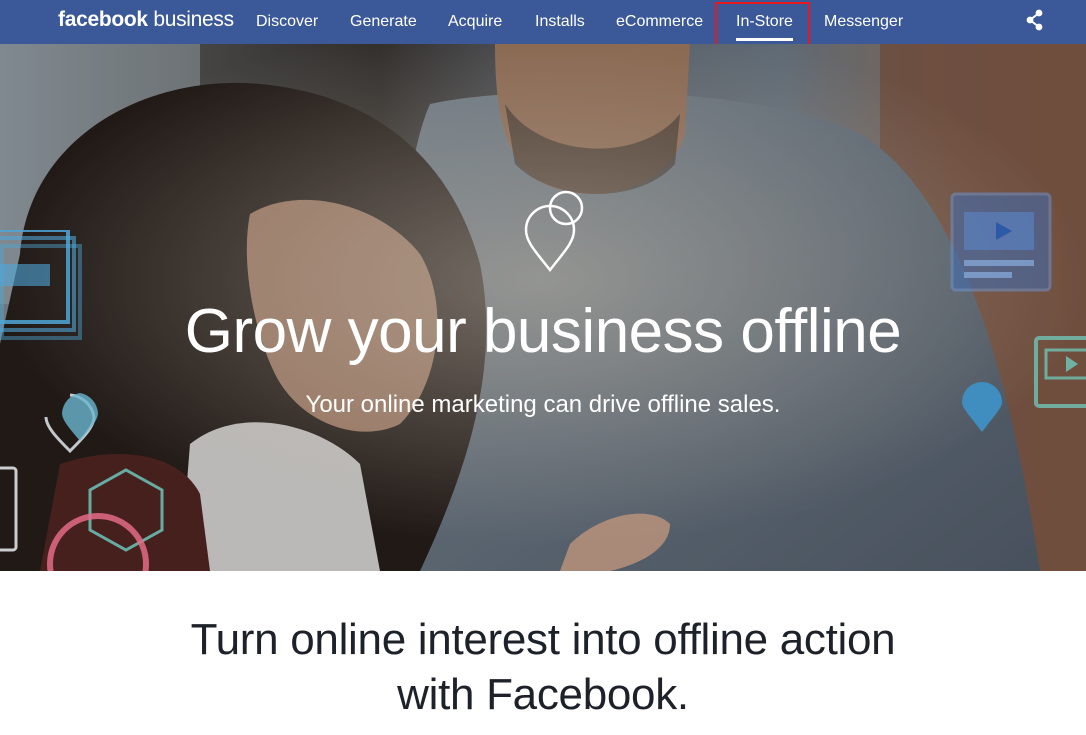  What do you see at coordinates (1035, 20) in the screenshot?
I see `share-icon` at bounding box center [1035, 20].